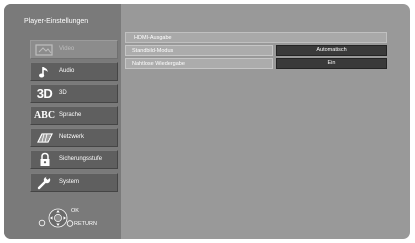 This screenshot has height=243, width=415. I want to click on setting-value-cell: Ein, so click(331, 63).